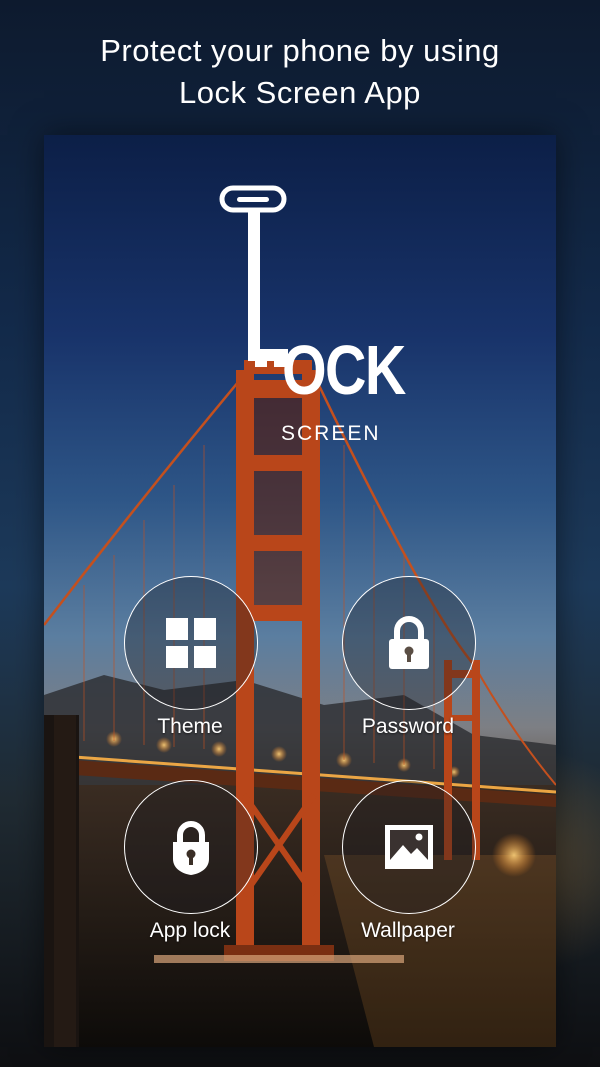 Image resolution: width=600 pixels, height=1067 pixels. Describe the element at coordinates (331, 433) in the screenshot. I see `logo-subtitle: SCREEN` at that location.